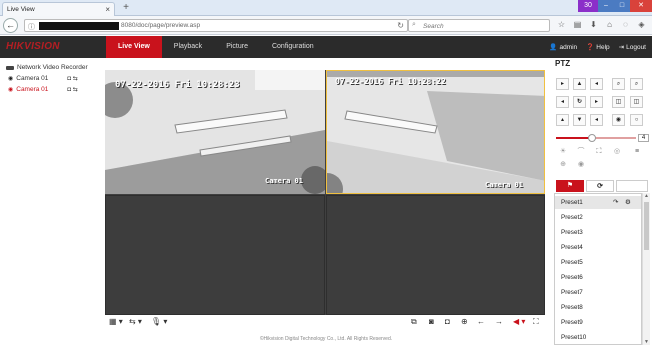  What do you see at coordinates (447, 321) in the screenshot?
I see `record-all-icon: ◘` at bounding box center [447, 321].